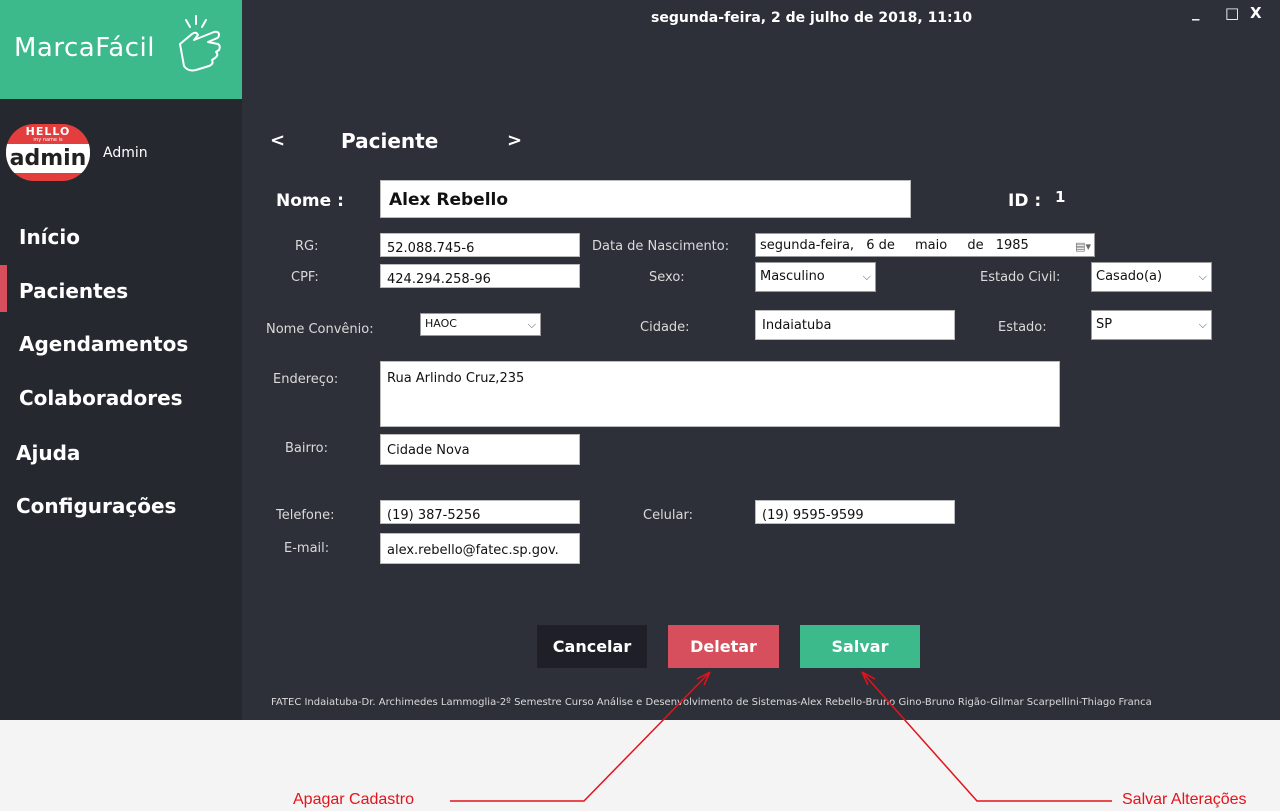 This screenshot has height=811, width=1280. What do you see at coordinates (1184, 799) in the screenshot?
I see `annotation-salvar-alteracoes: Salvar Alterações` at bounding box center [1184, 799].